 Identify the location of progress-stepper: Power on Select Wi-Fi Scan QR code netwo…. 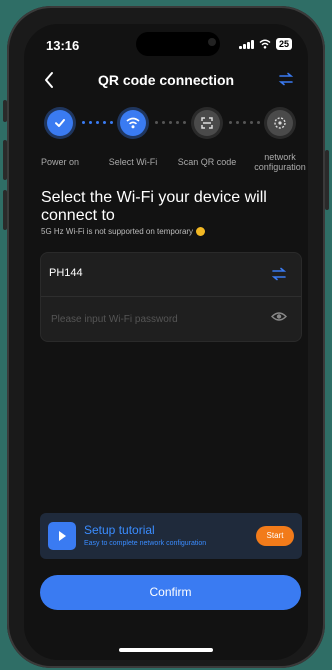
(166, 141).